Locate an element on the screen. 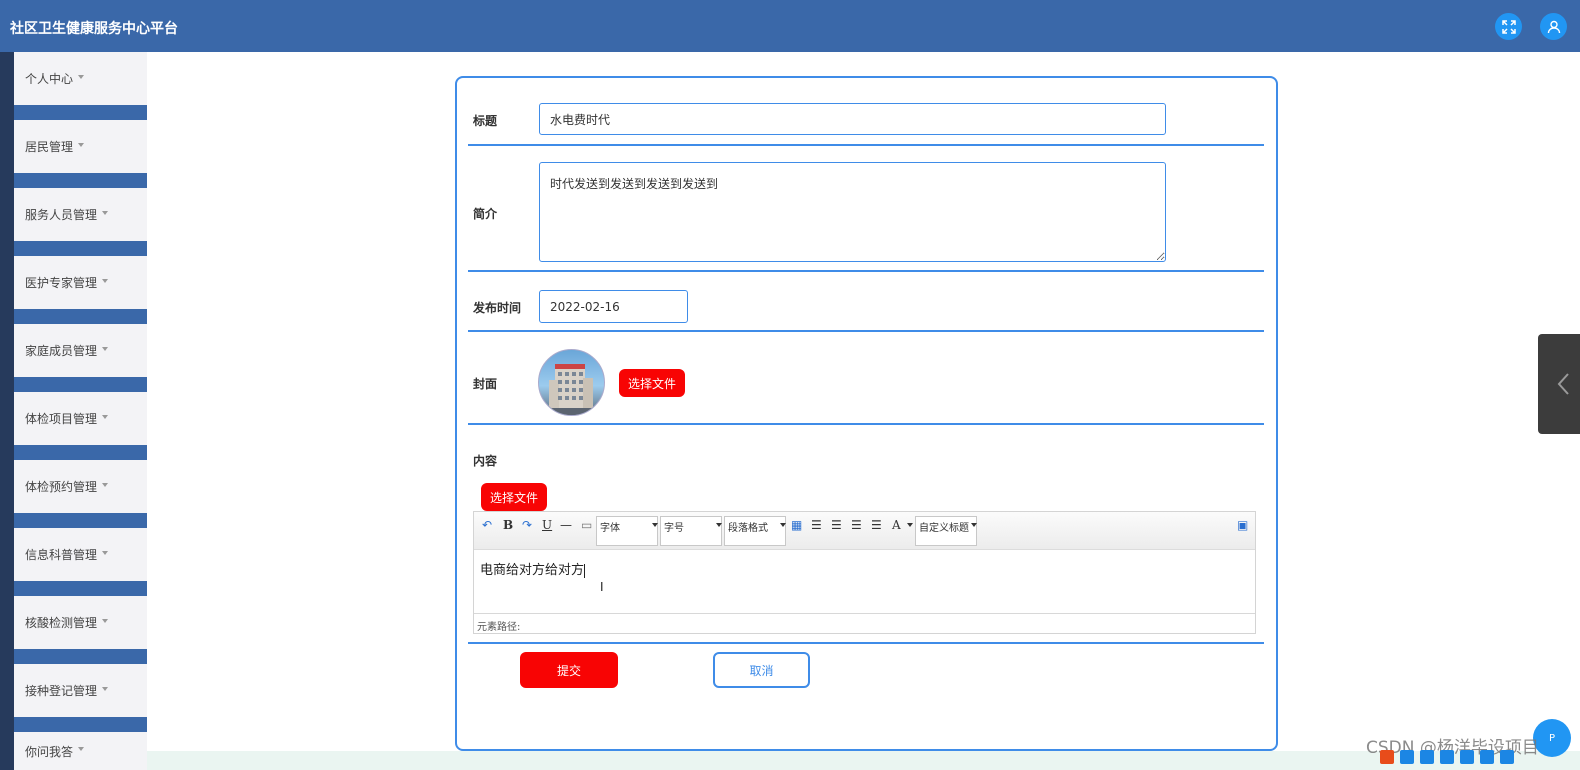 This screenshot has width=1580, height=770. sidebar-item-medical-experts: 医护专家管理 is located at coordinates (80, 282).